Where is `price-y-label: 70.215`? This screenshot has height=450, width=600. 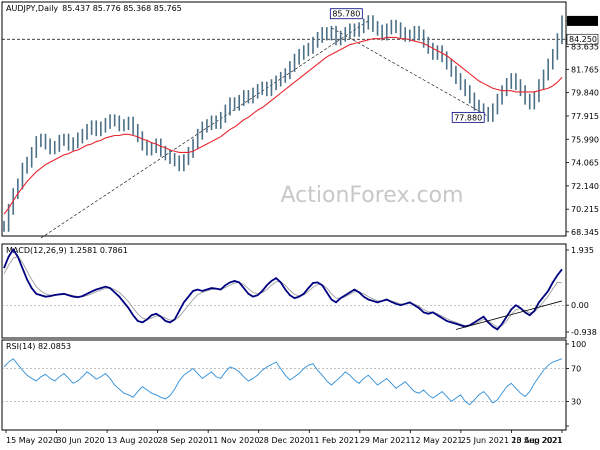 price-y-label: 70.215 is located at coordinates (585, 209).